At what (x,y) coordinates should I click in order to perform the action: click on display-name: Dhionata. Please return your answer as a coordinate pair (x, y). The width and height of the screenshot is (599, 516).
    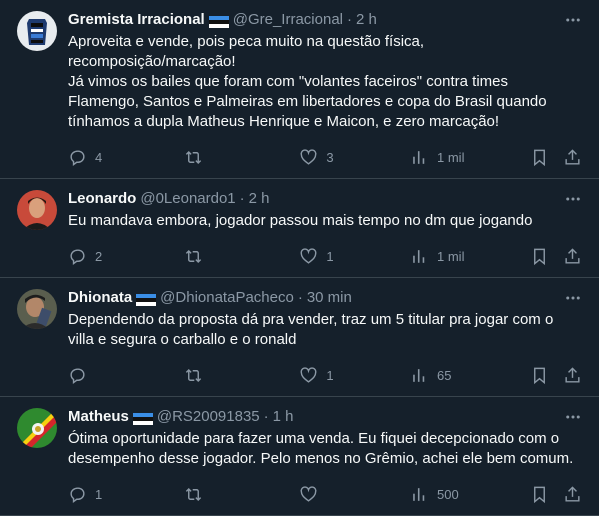
    Looking at the image, I should click on (100, 298).